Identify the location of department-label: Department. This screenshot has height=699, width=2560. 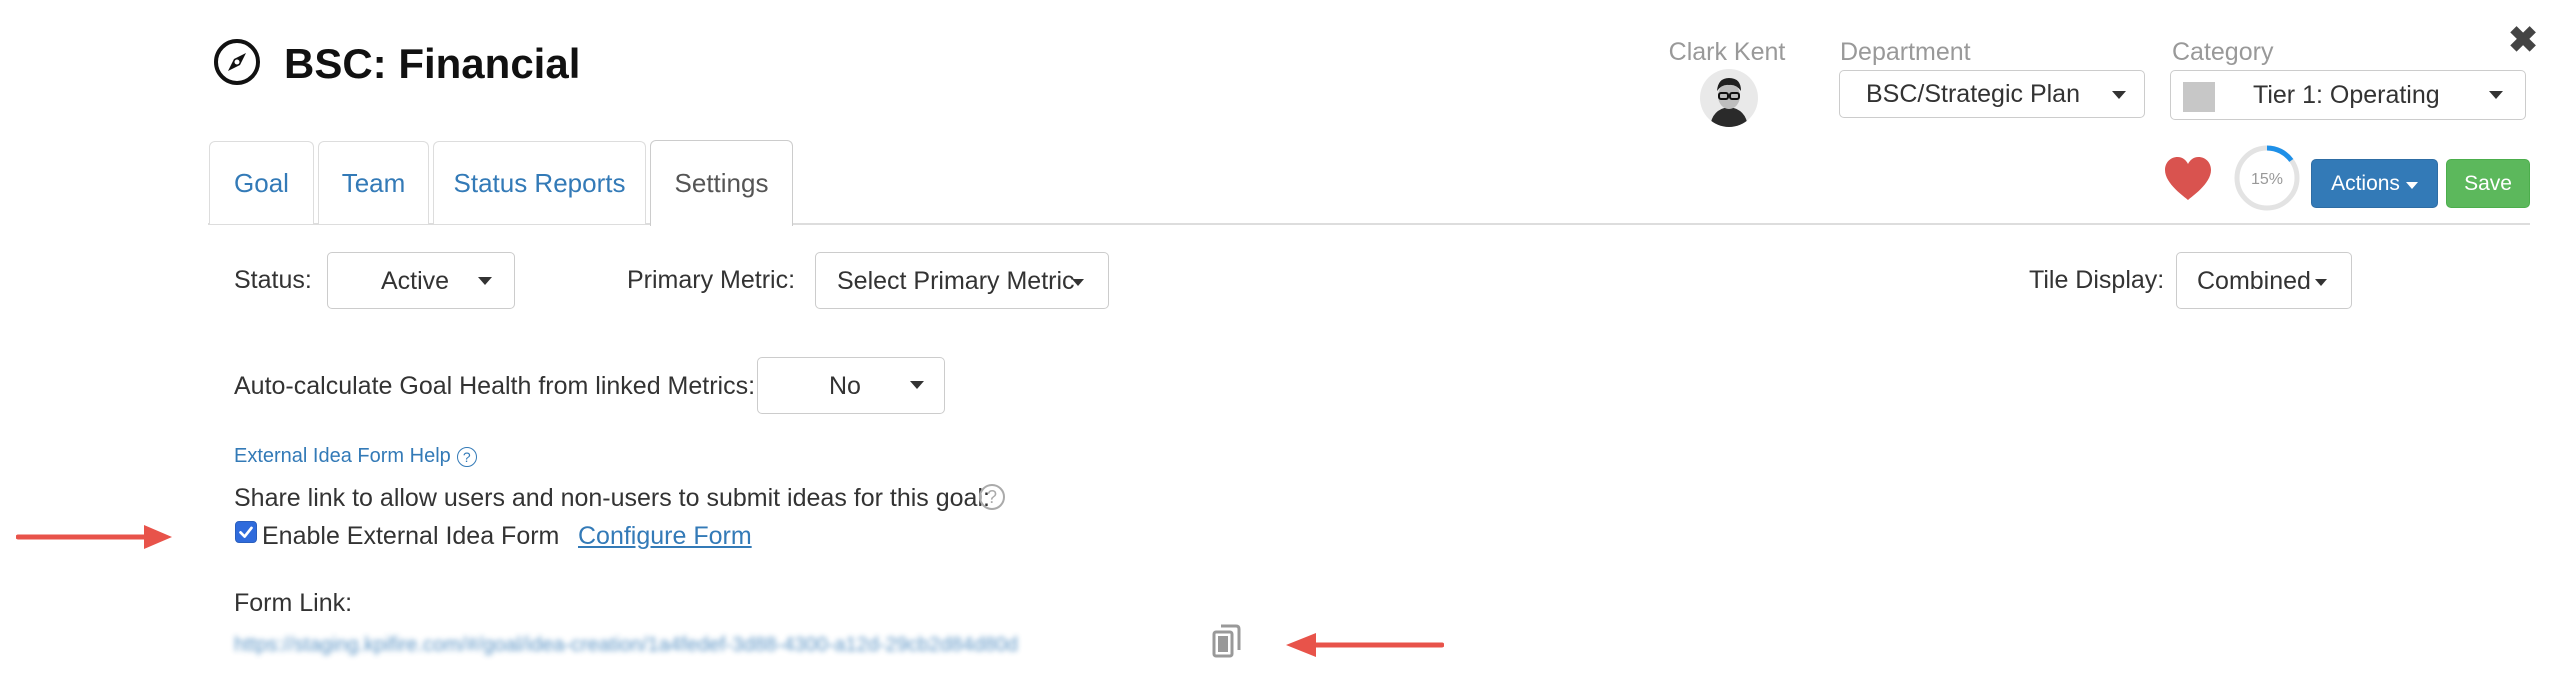
(1905, 52).